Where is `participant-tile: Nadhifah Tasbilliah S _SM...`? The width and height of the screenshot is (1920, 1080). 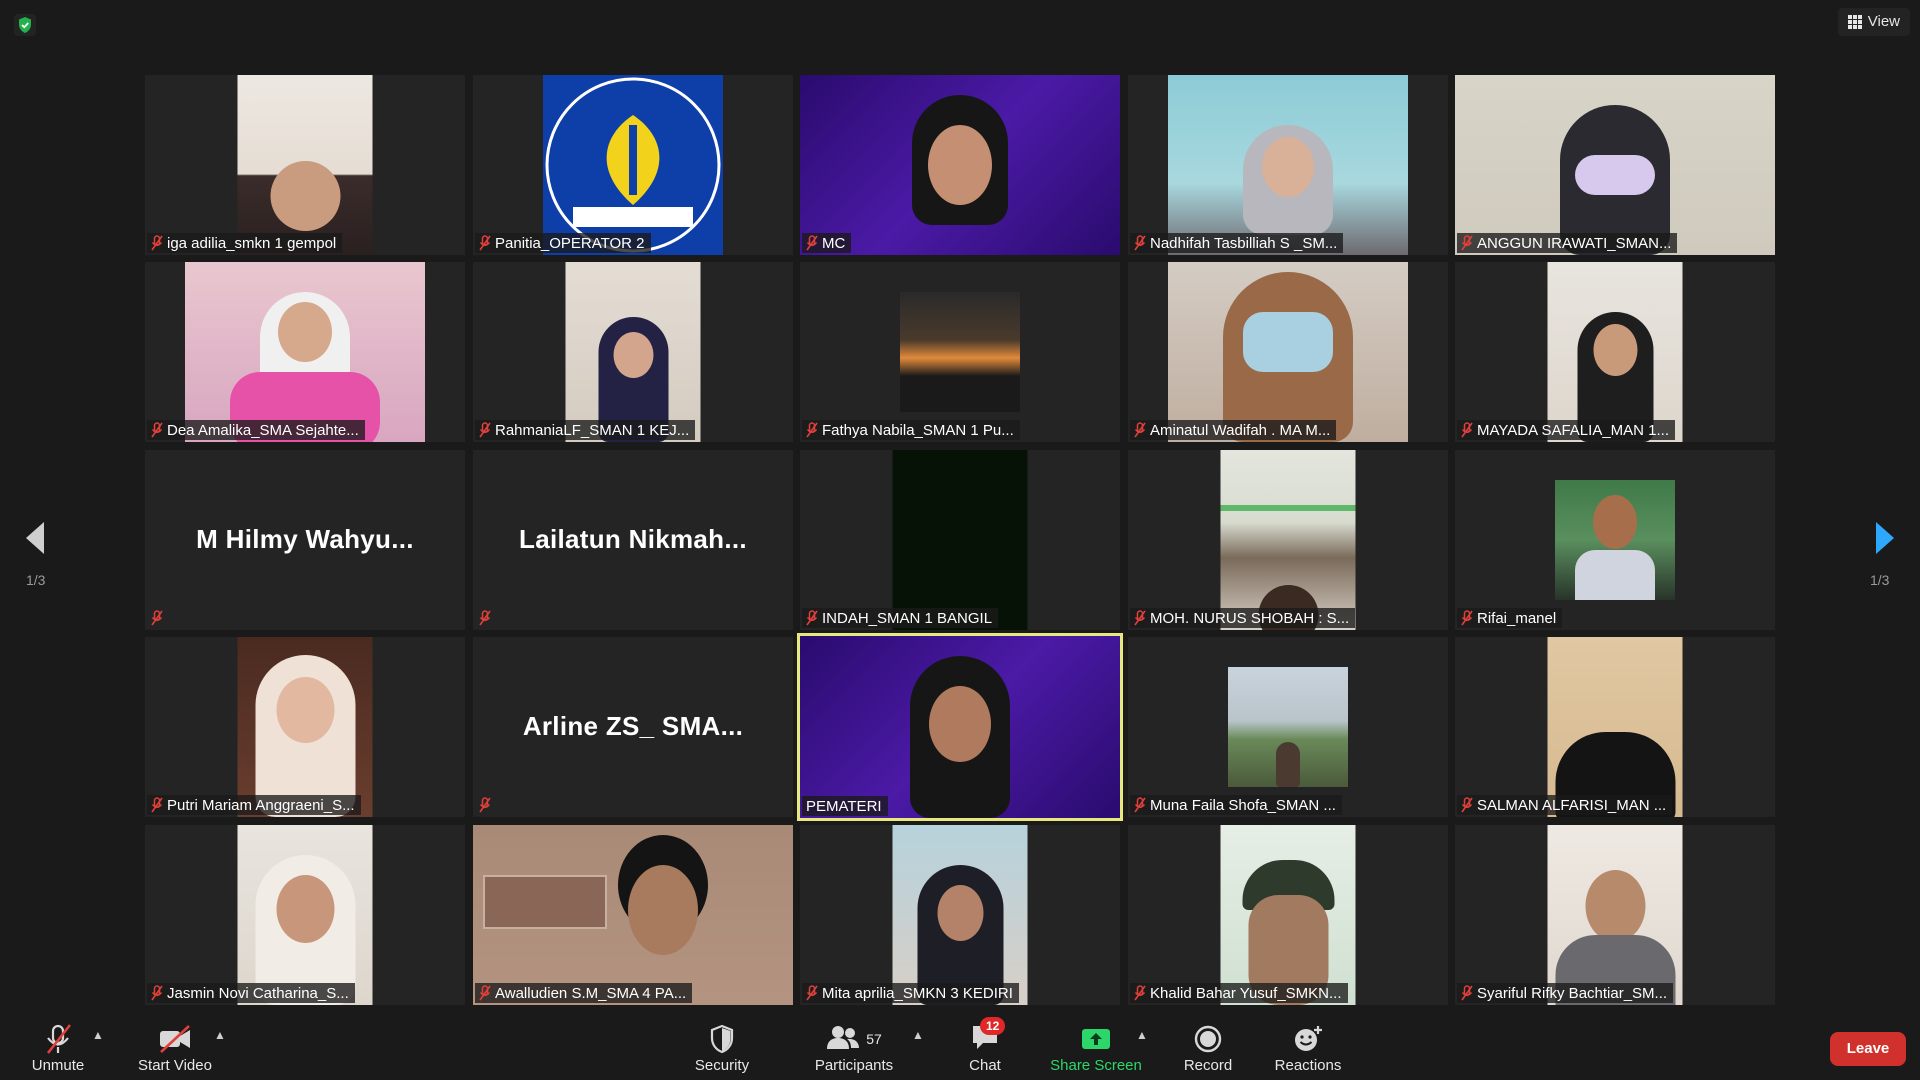 participant-tile: Nadhifah Tasbilliah S _SM... is located at coordinates (1288, 165).